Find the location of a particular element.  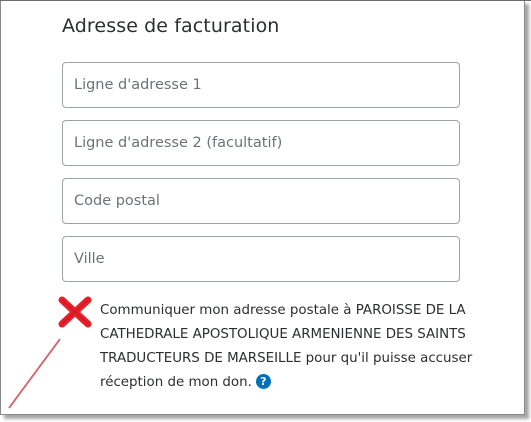

section-title: Adresse de facturation is located at coordinates (171, 26).